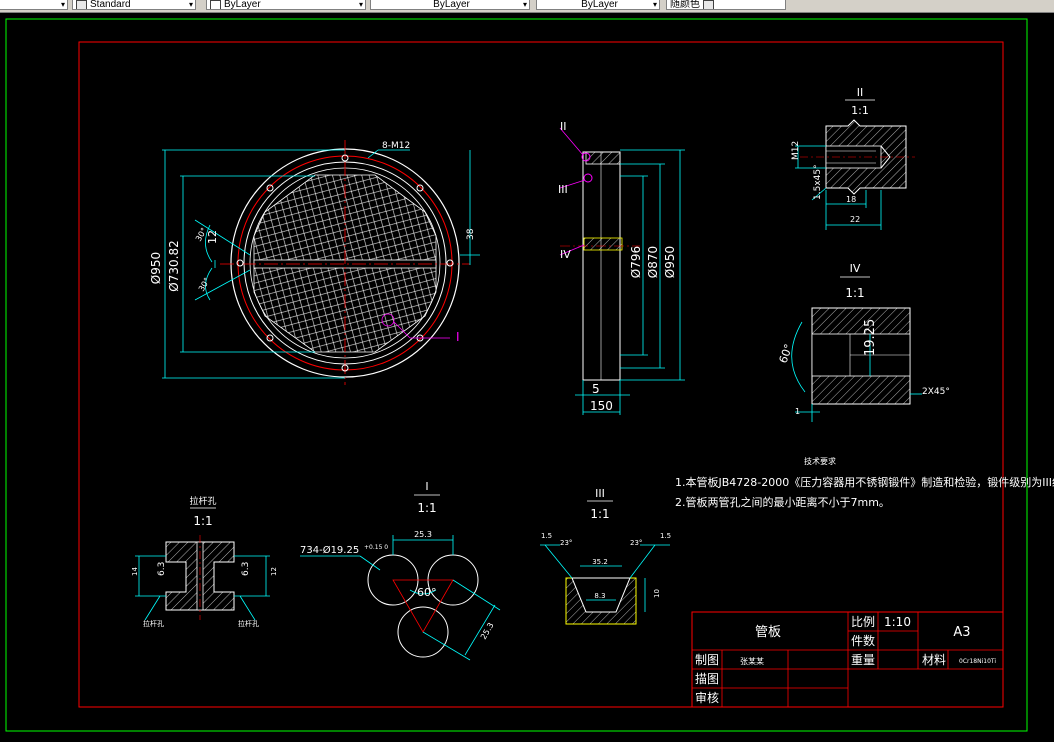 Image resolution: width=1054 pixels, height=742 pixels. Describe the element at coordinates (450, 5) in the screenshot. I see `linetype-dropdown: ByLayer ▾` at that location.